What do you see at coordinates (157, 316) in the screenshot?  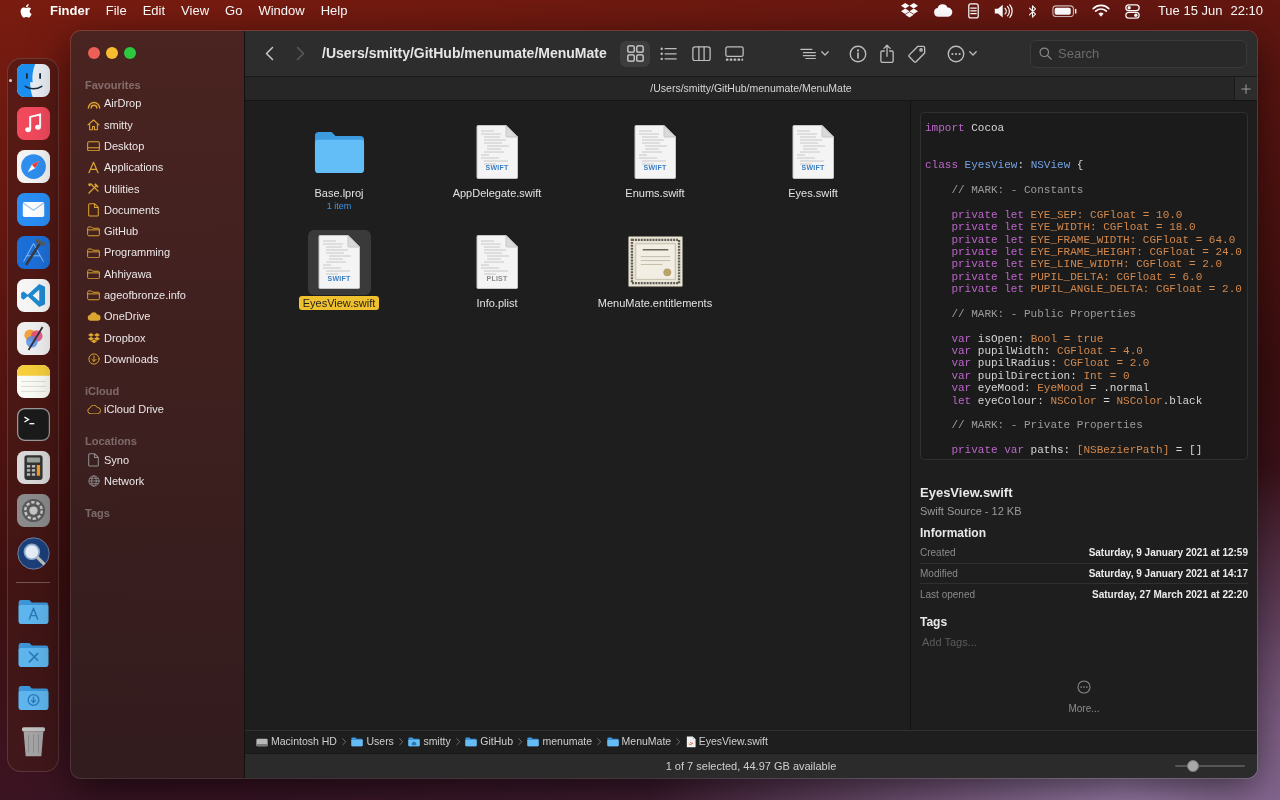 I see `sidebar-item: OneDrive` at bounding box center [157, 316].